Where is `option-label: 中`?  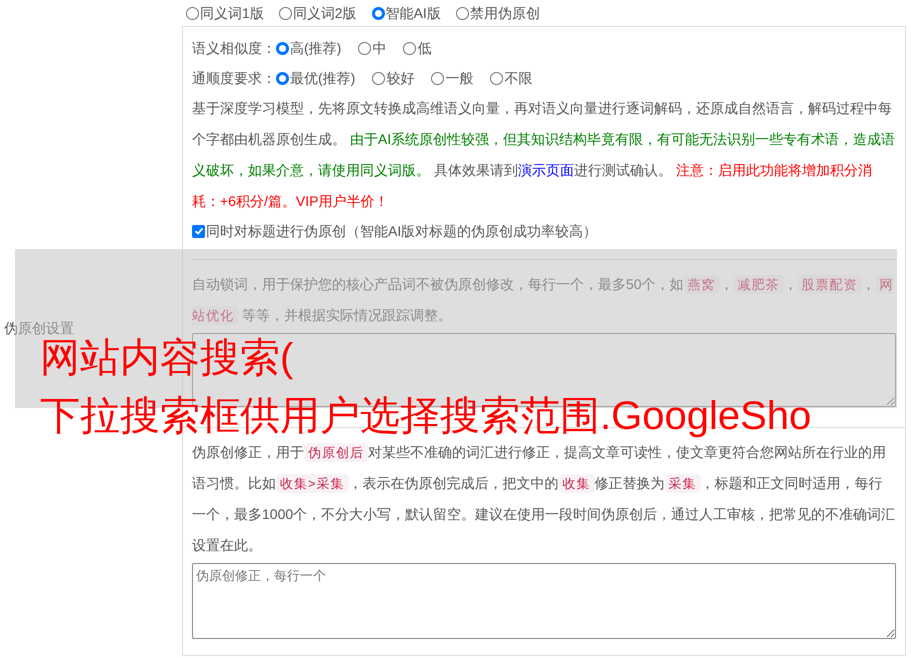 option-label: 中 is located at coordinates (379, 48).